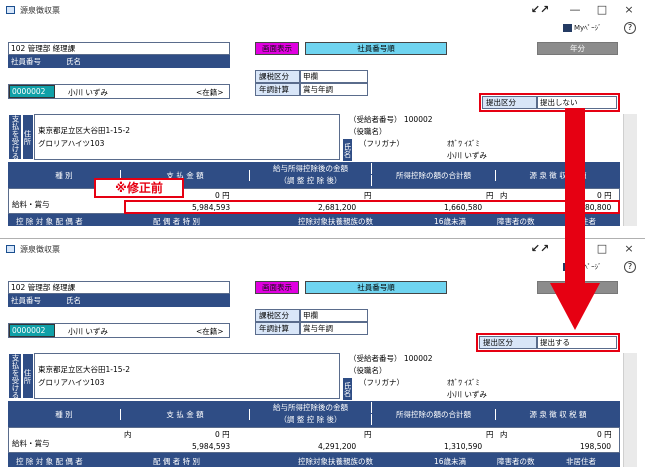 The image size is (645, 469). I want to click on payment-inner-label: 内, so click(128, 434).